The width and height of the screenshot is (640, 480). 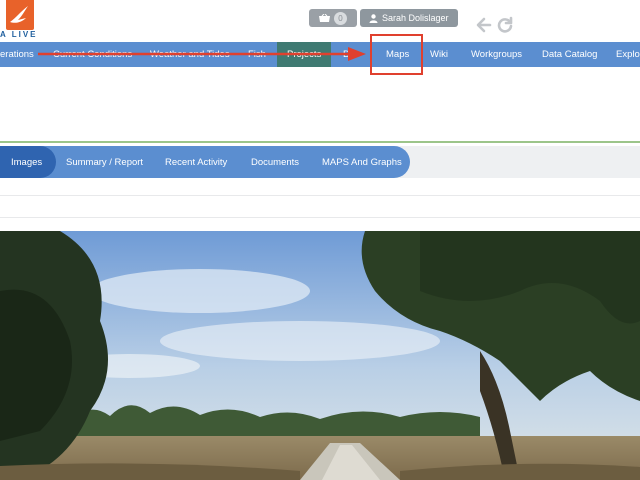 I want to click on tab-maps-and-graphs: MAPS And Graphs, so click(x=362, y=162).